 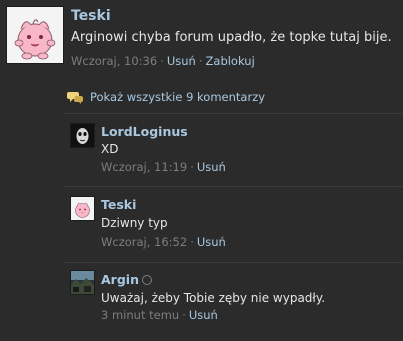 What do you see at coordinates (146, 279) in the screenshot?
I see `online-status-icon` at bounding box center [146, 279].